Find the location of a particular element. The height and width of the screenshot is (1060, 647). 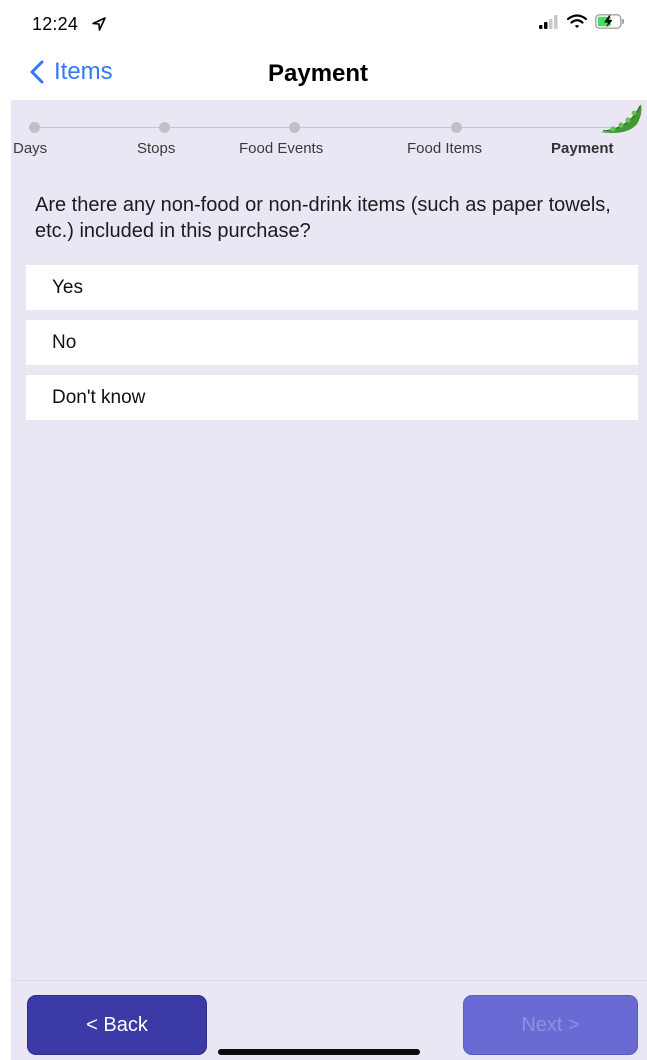

option-label: Yes is located at coordinates (67, 287).